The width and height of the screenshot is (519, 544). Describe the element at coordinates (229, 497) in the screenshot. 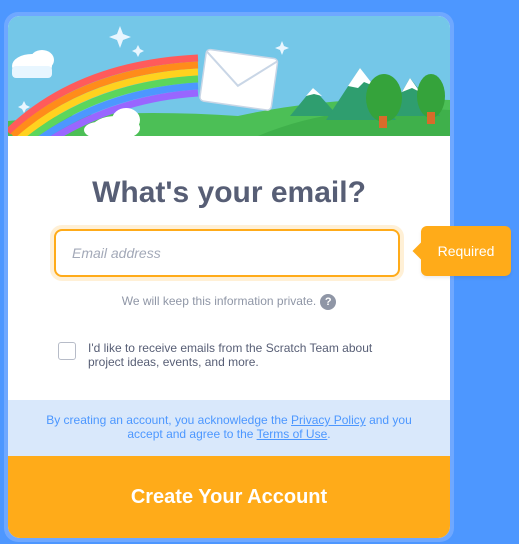

I see `create-account-button: Create Your Account` at that location.